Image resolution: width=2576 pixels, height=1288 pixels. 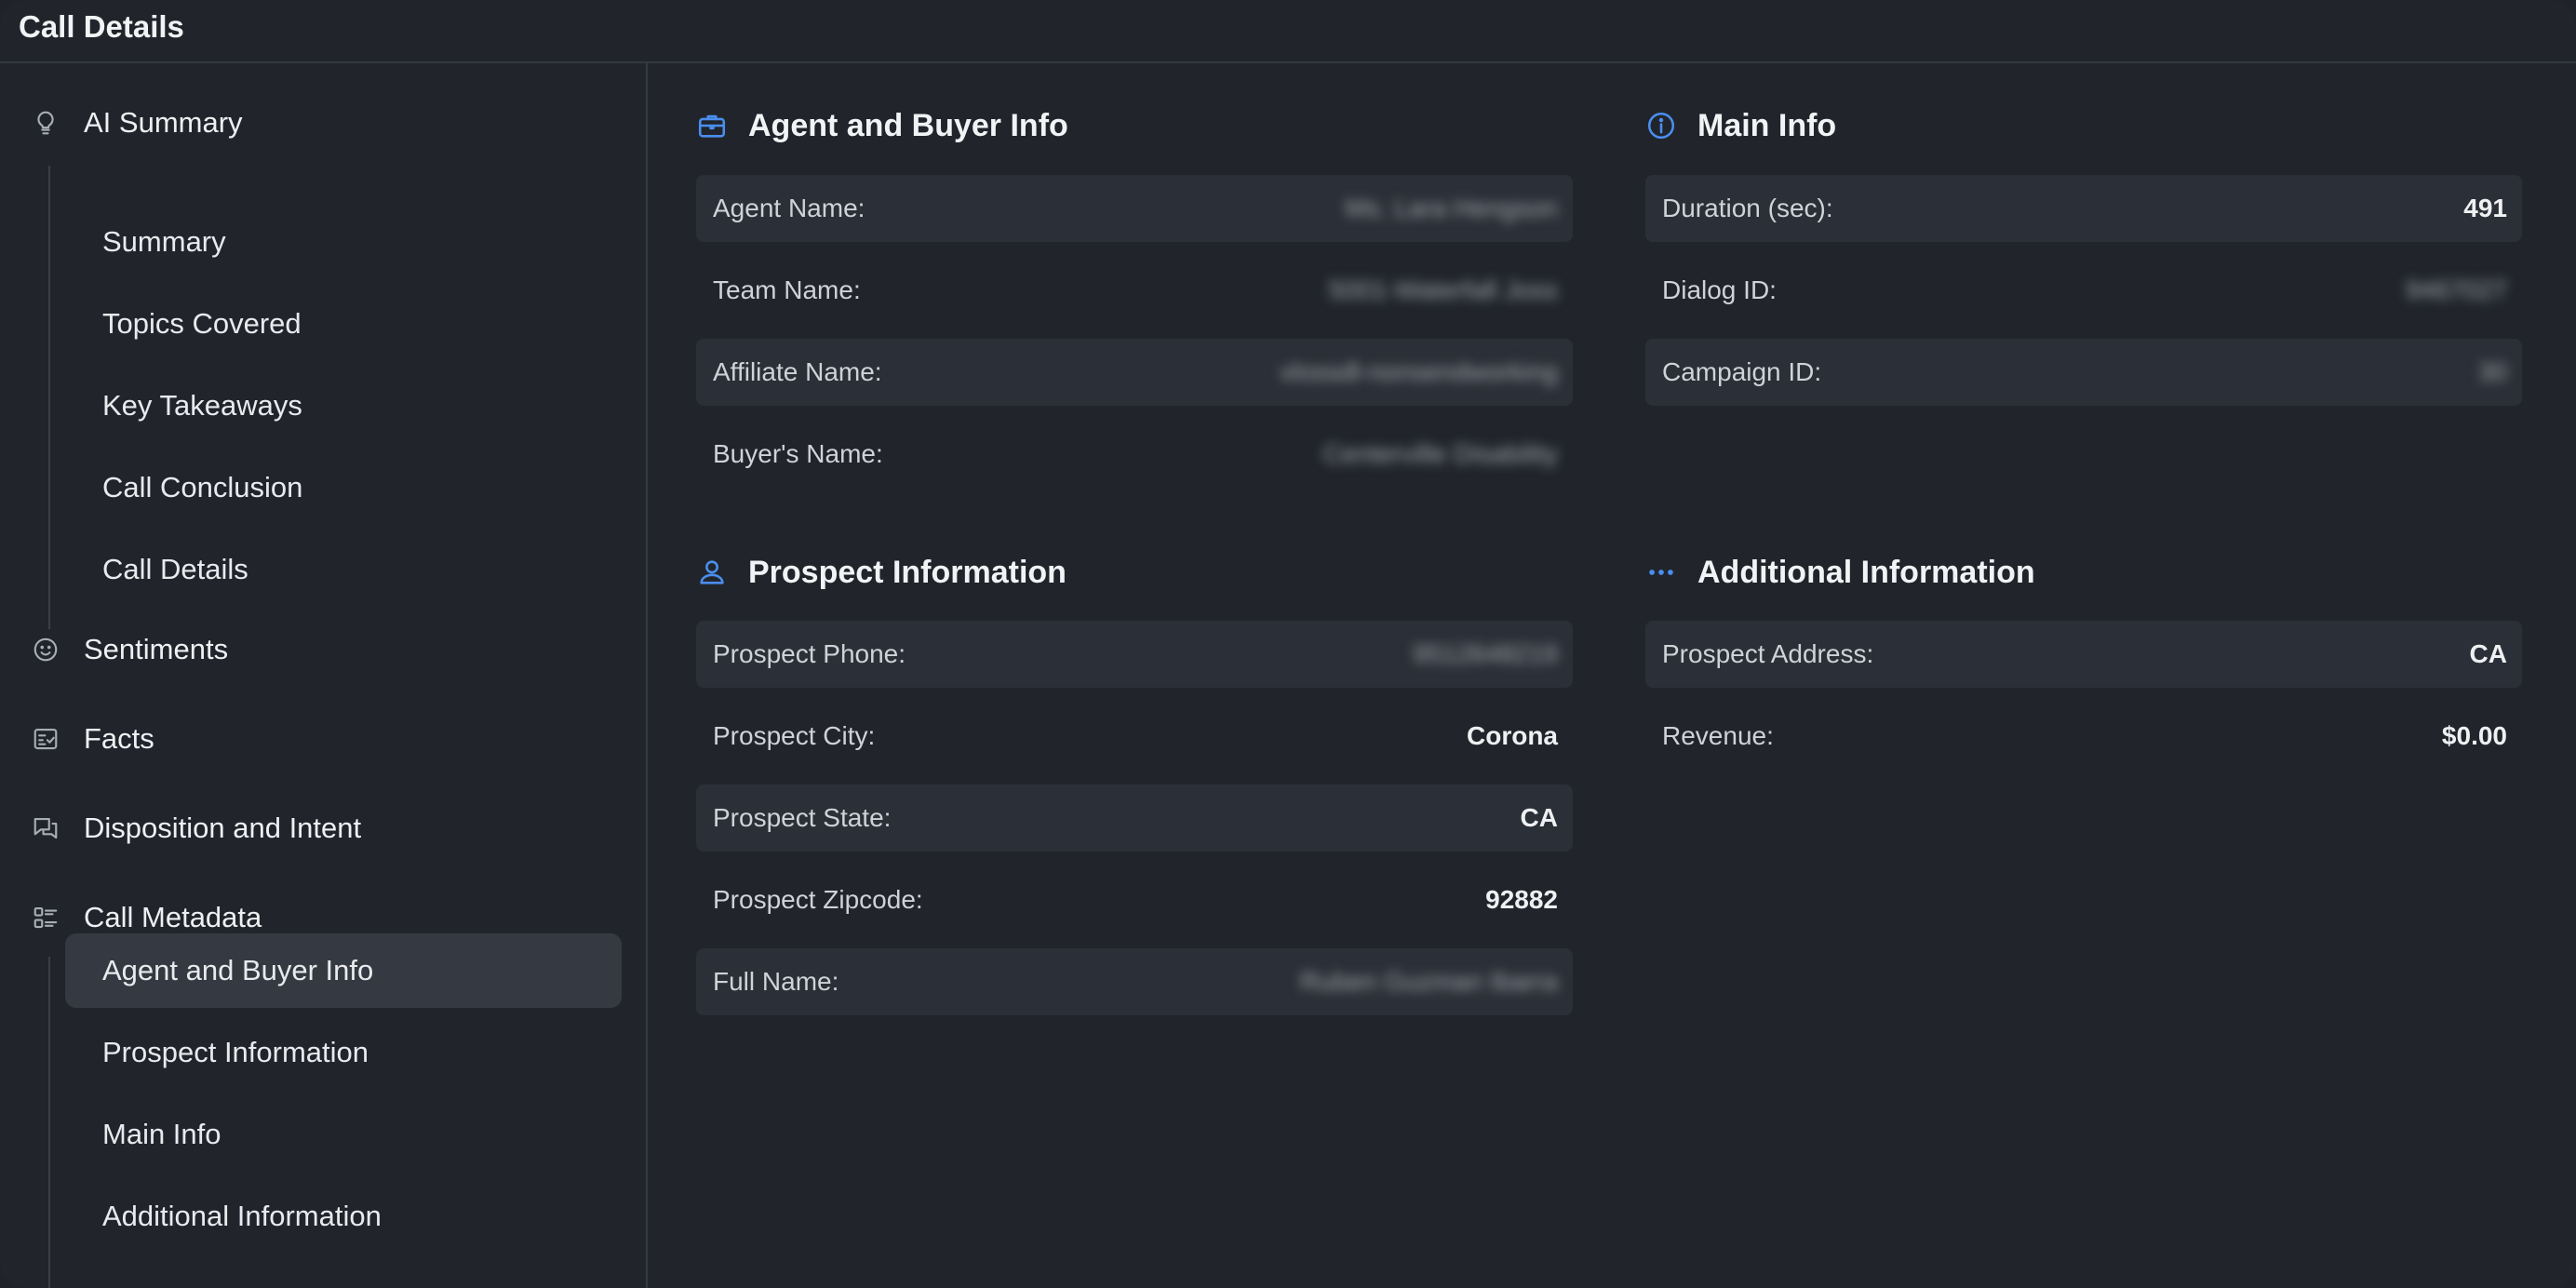 What do you see at coordinates (46, 123) in the screenshot?
I see `lightbulb-icon` at bounding box center [46, 123].